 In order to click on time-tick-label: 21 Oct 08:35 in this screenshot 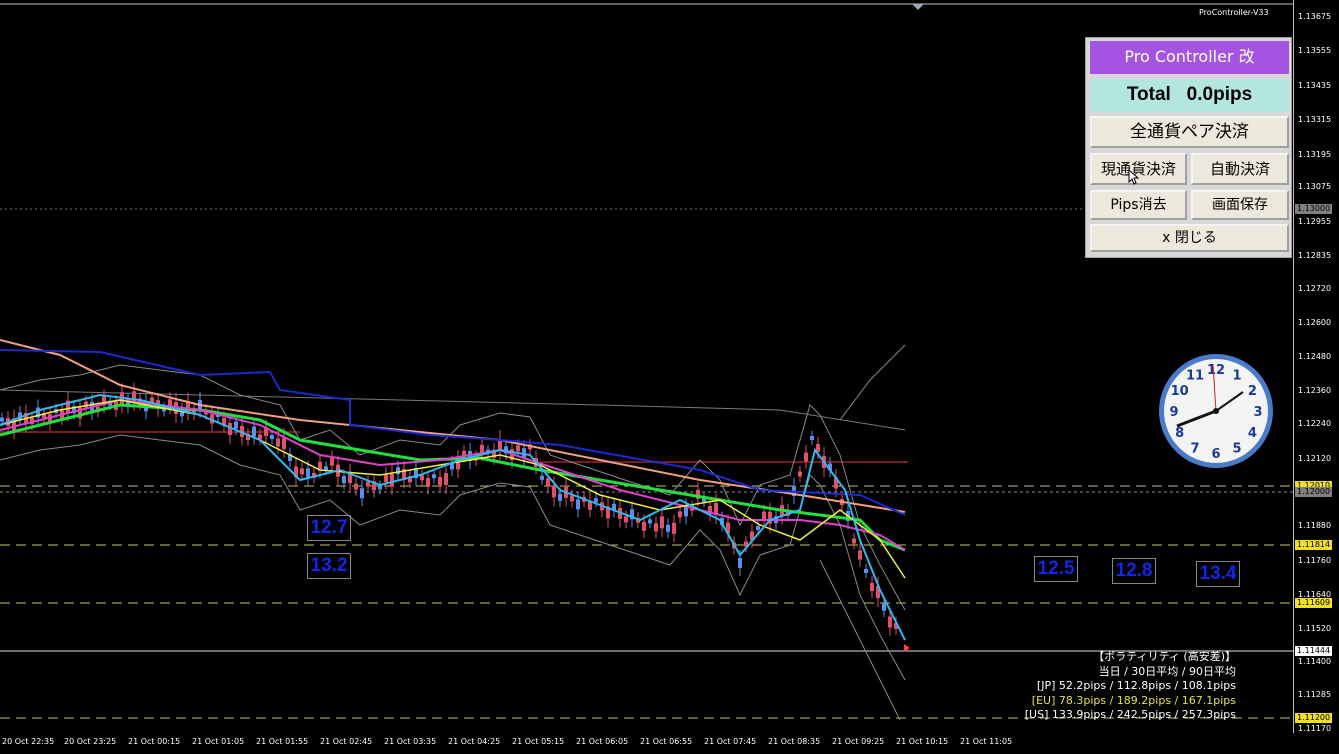, I will do `click(794, 741)`.